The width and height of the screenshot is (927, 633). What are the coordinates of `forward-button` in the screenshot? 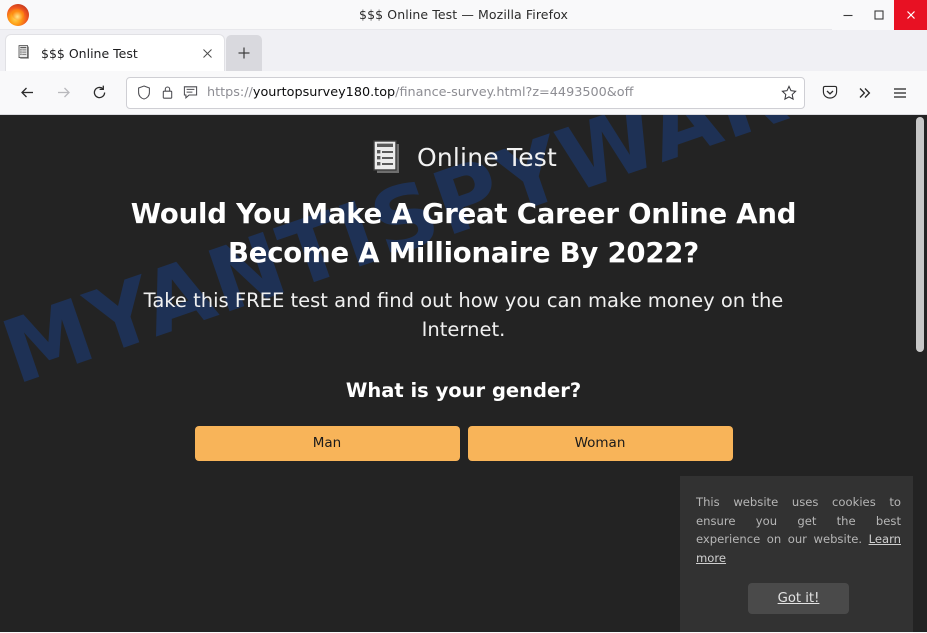 It's located at (63, 93).